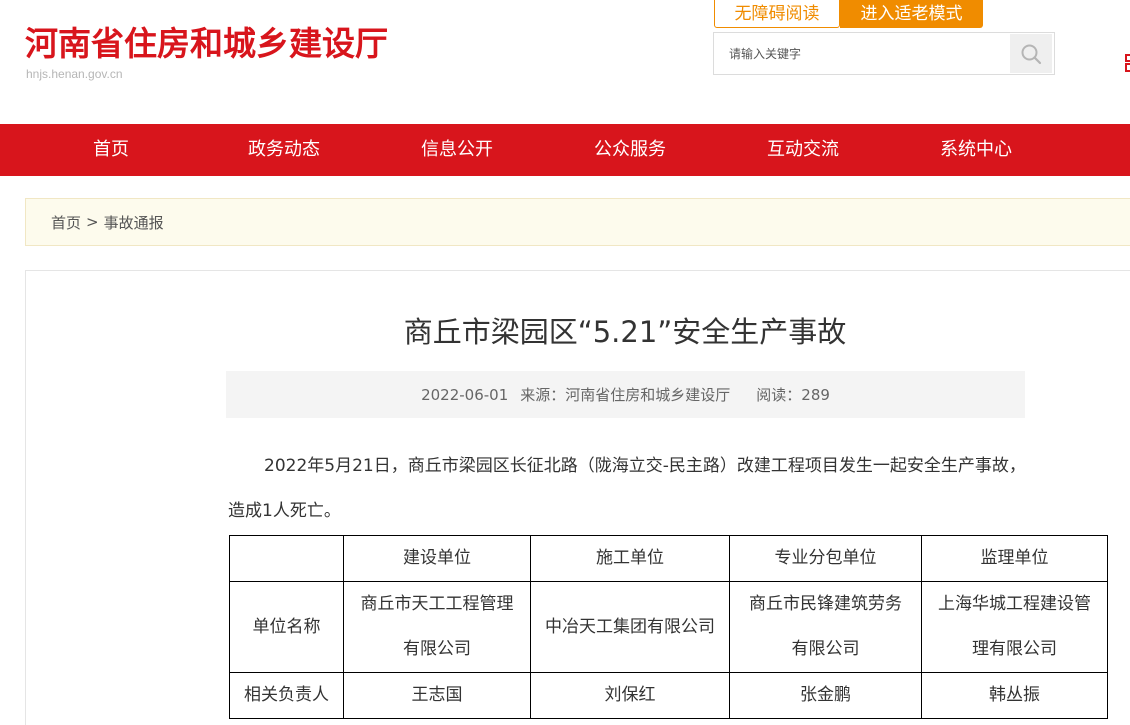 This screenshot has height=725, width=1130. What do you see at coordinates (286, 627) in the screenshot?
I see `table-row-label: 单位名称` at bounding box center [286, 627].